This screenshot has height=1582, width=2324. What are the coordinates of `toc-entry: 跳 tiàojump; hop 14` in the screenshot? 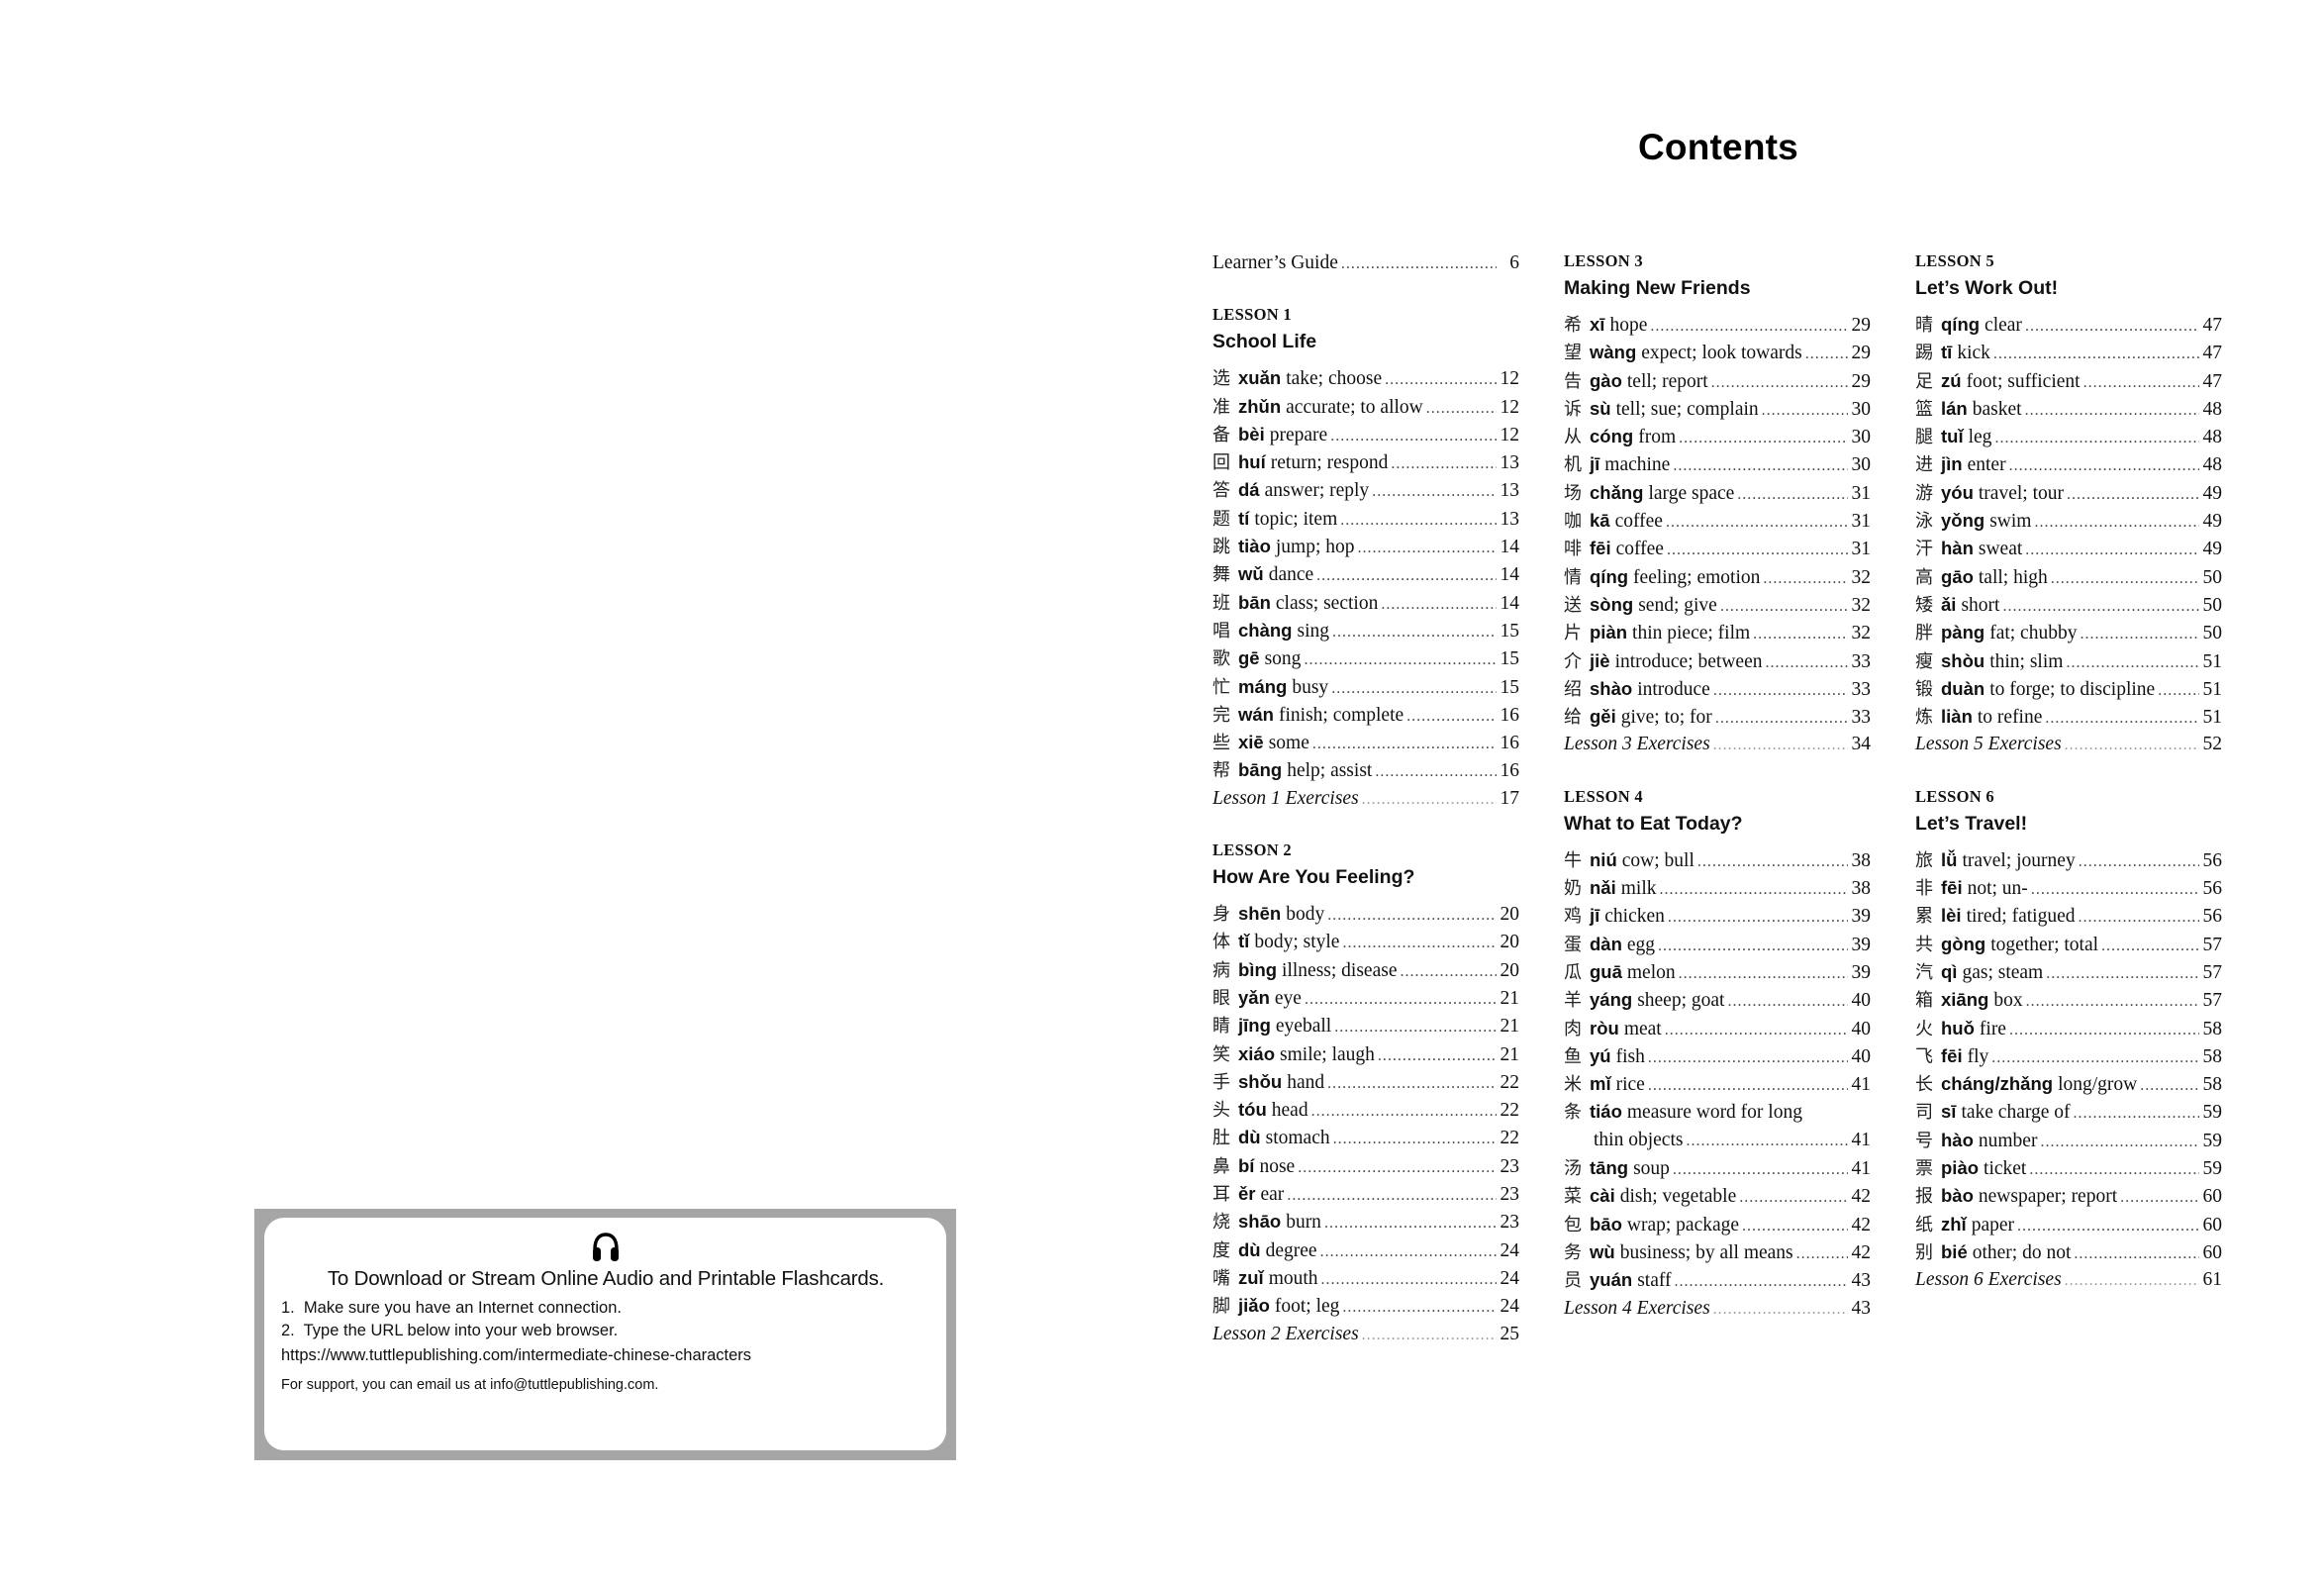 It's located at (1365, 546).